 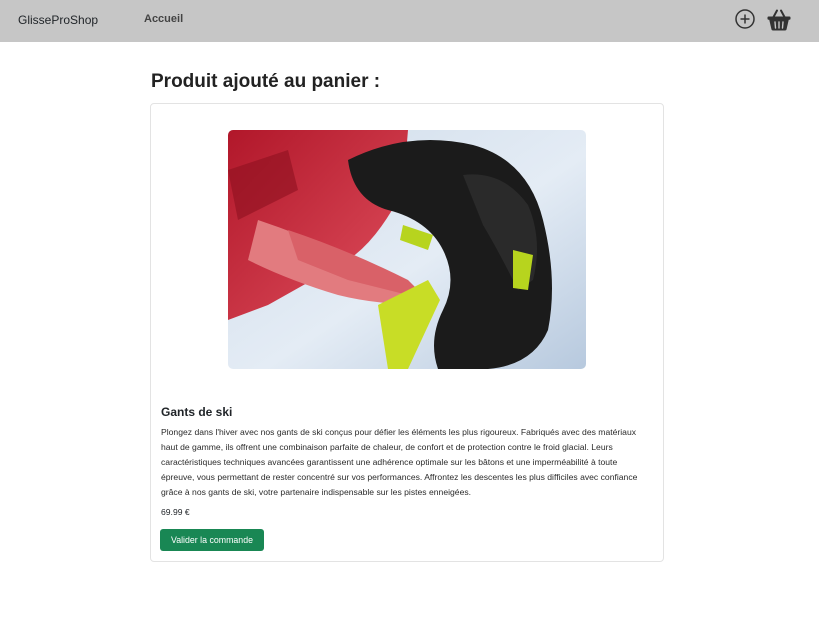 What do you see at coordinates (212, 540) in the screenshot?
I see `validate-order-button: Valider la commande` at bounding box center [212, 540].